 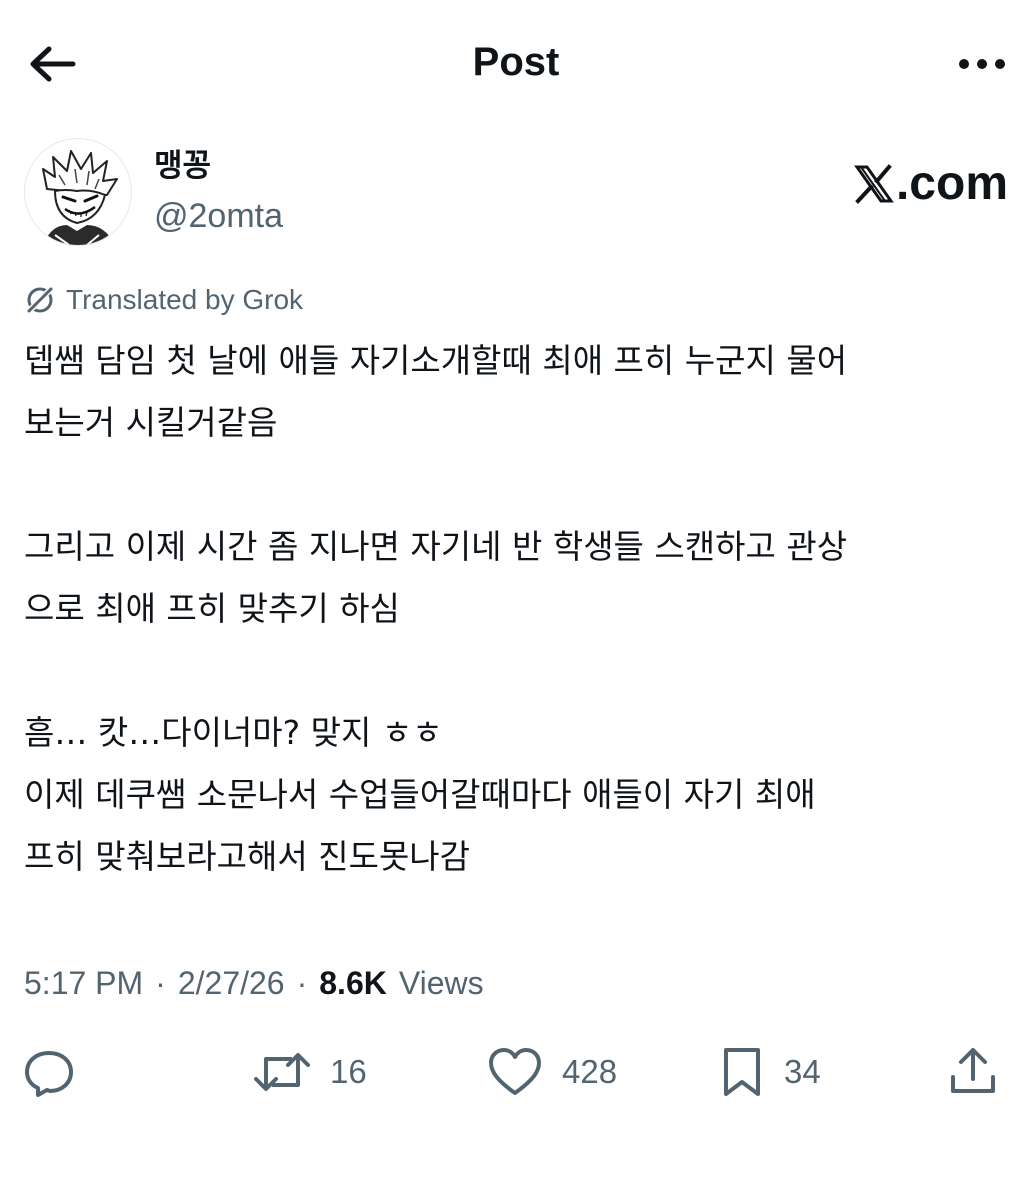 What do you see at coordinates (231, 983) in the screenshot?
I see `post-date: 2/27/26` at bounding box center [231, 983].